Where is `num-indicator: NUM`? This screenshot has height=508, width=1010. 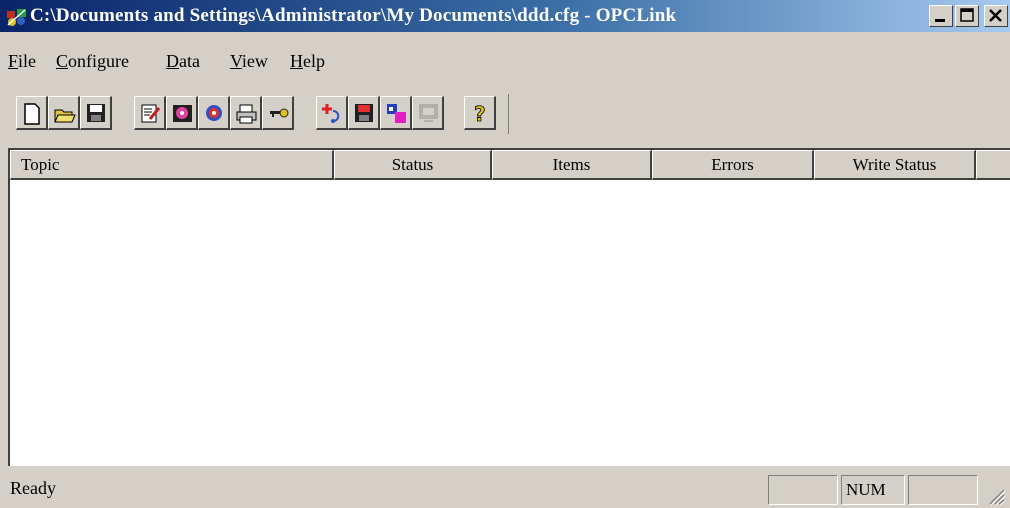
num-indicator: NUM is located at coordinates (873, 490).